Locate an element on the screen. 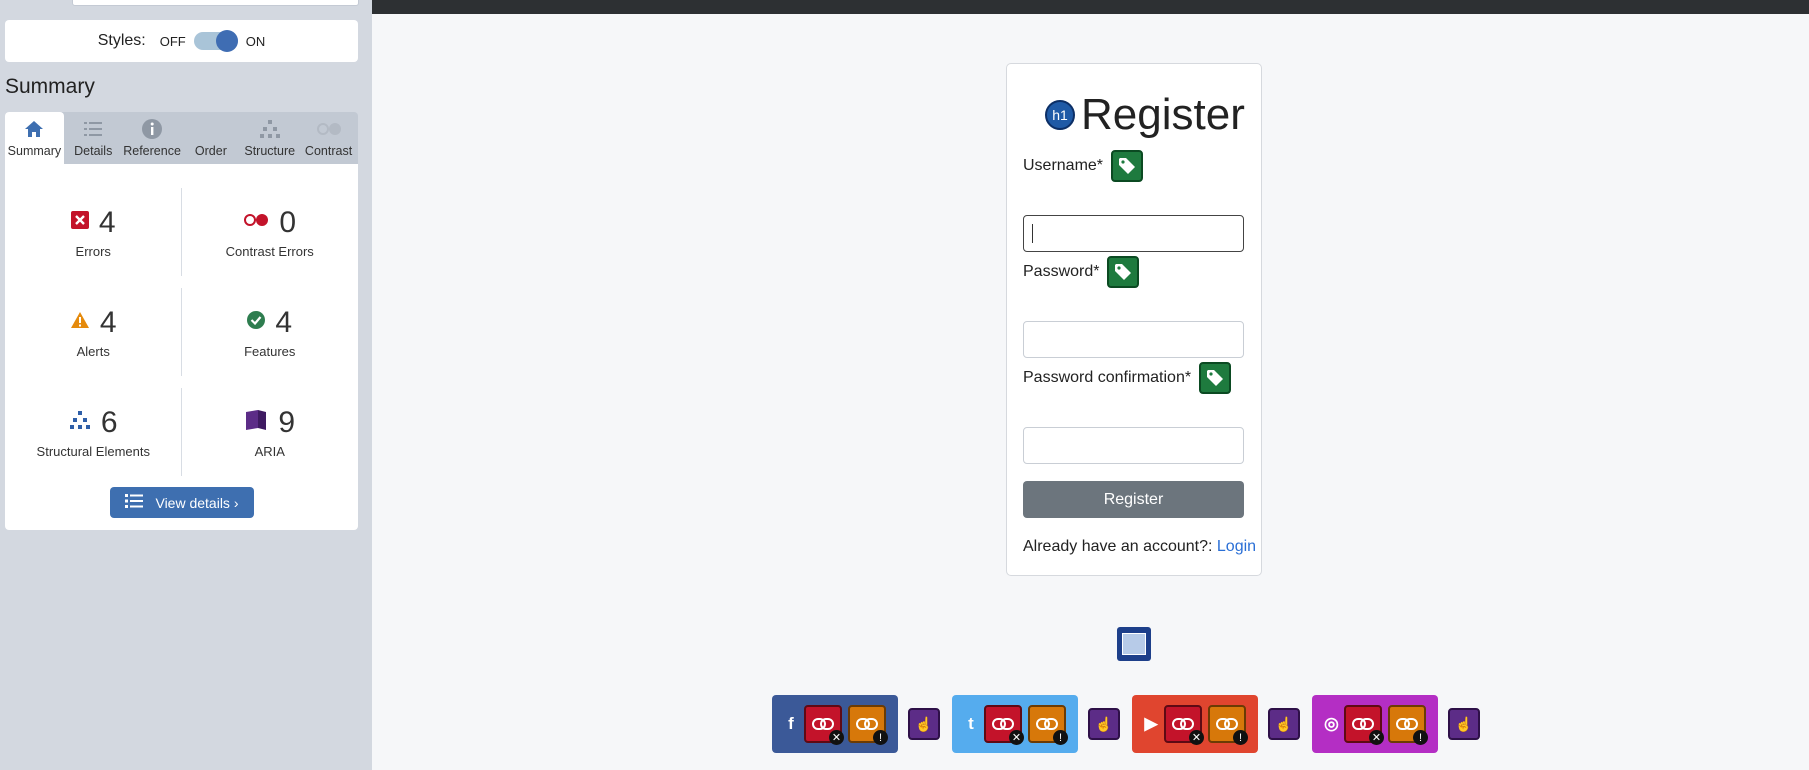 The width and height of the screenshot is (1809, 770). password-confirmation-label: Password confirmation* is located at coordinates (1107, 377).